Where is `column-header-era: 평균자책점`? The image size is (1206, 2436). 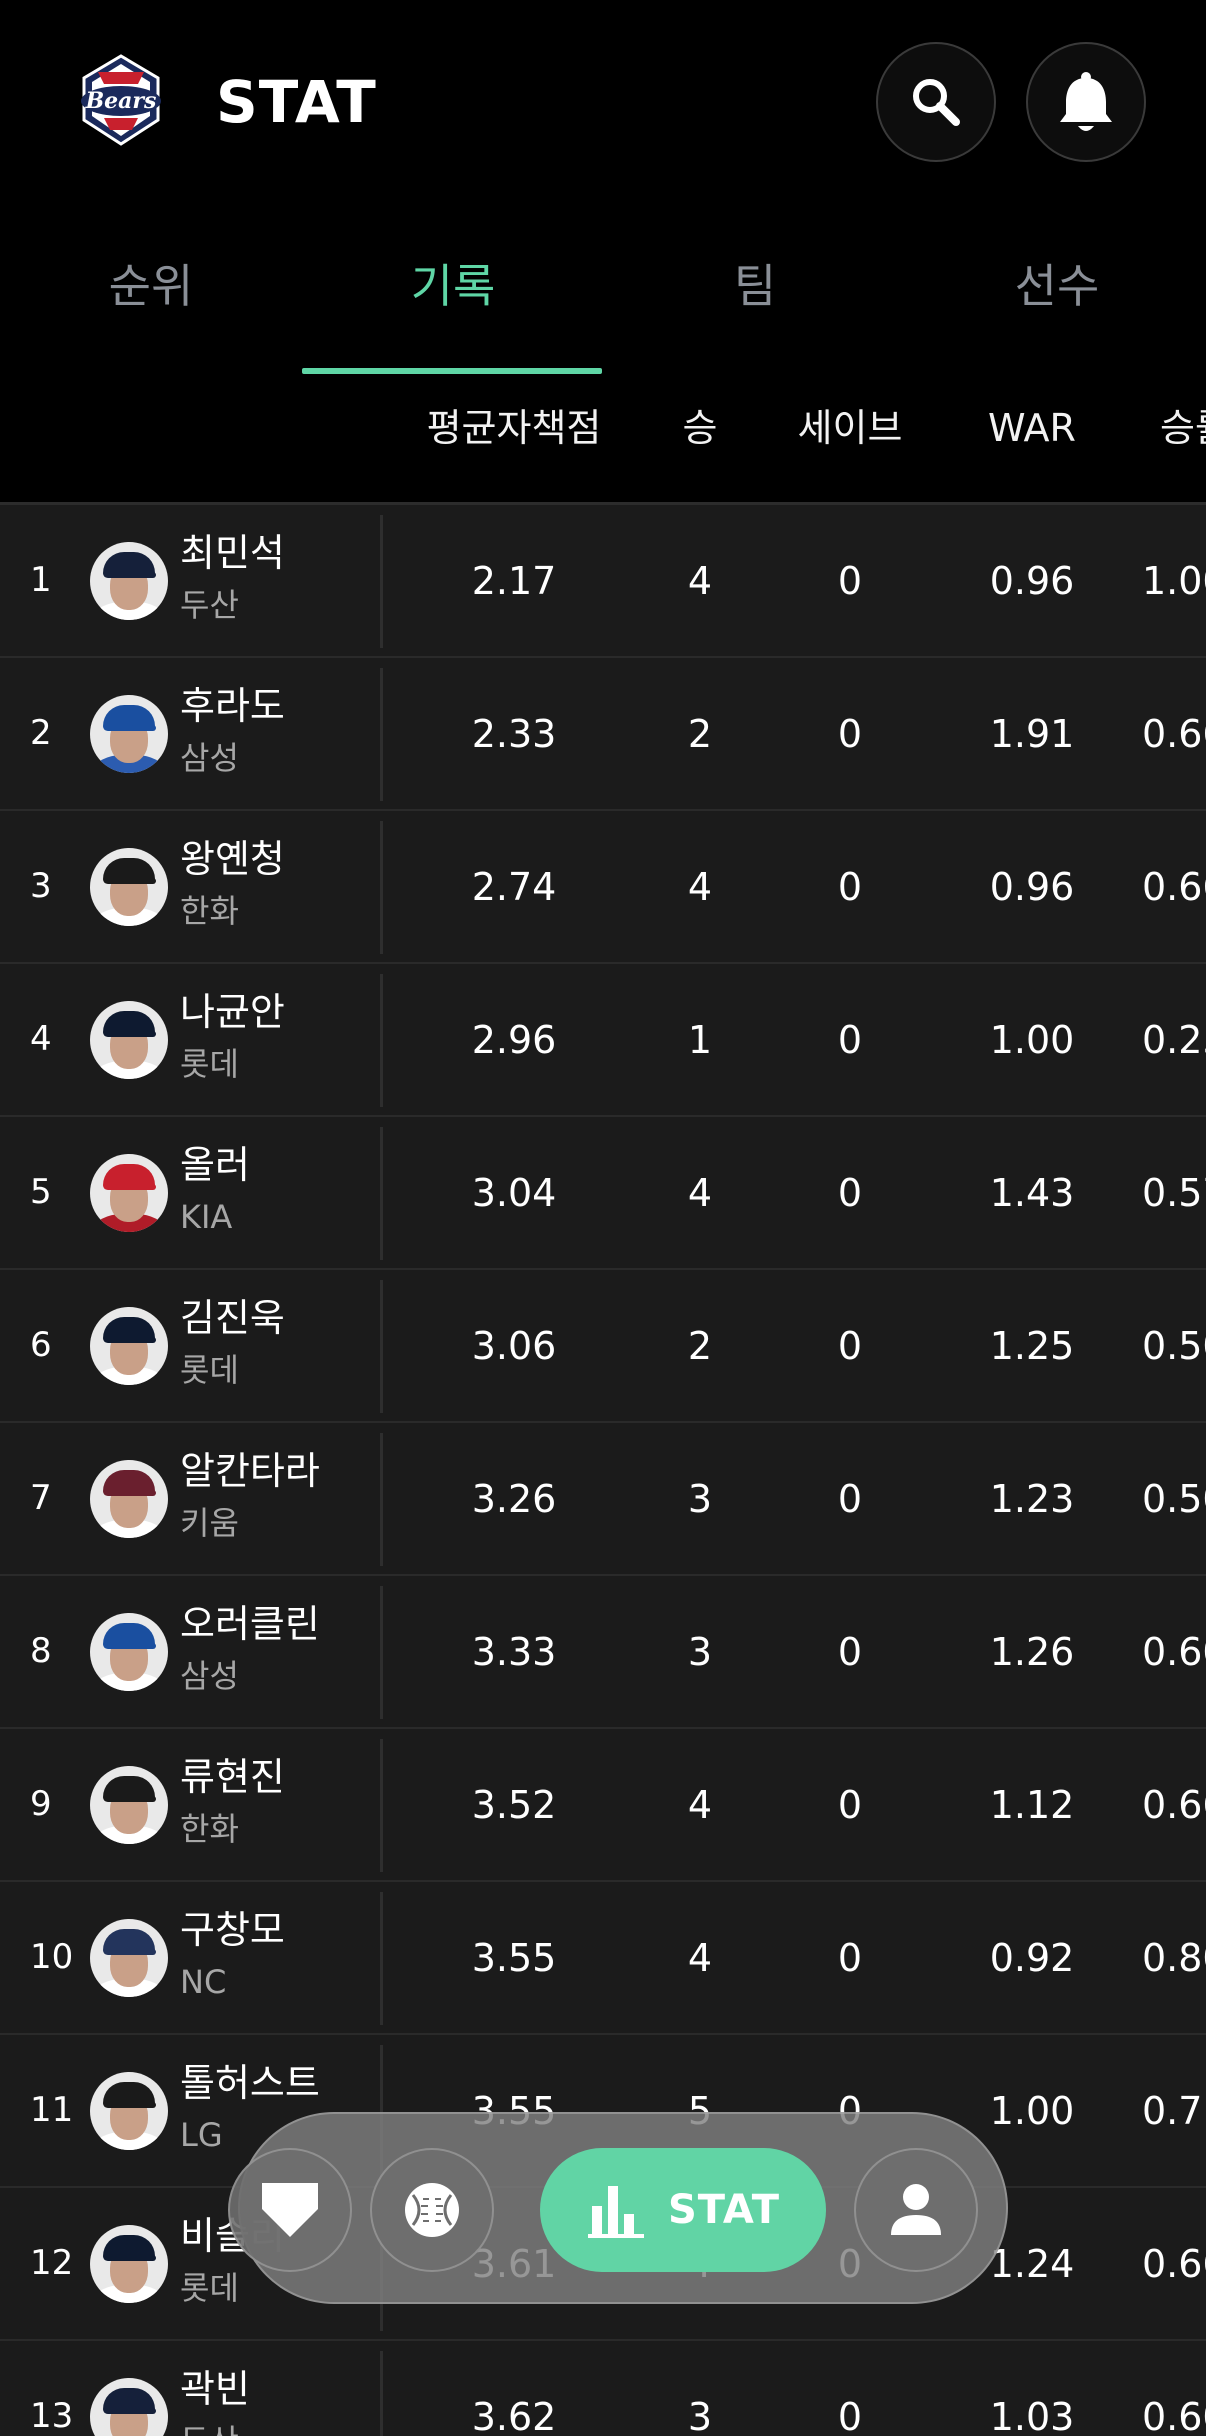
column-header-era: 평균자책점 is located at coordinates (514, 428).